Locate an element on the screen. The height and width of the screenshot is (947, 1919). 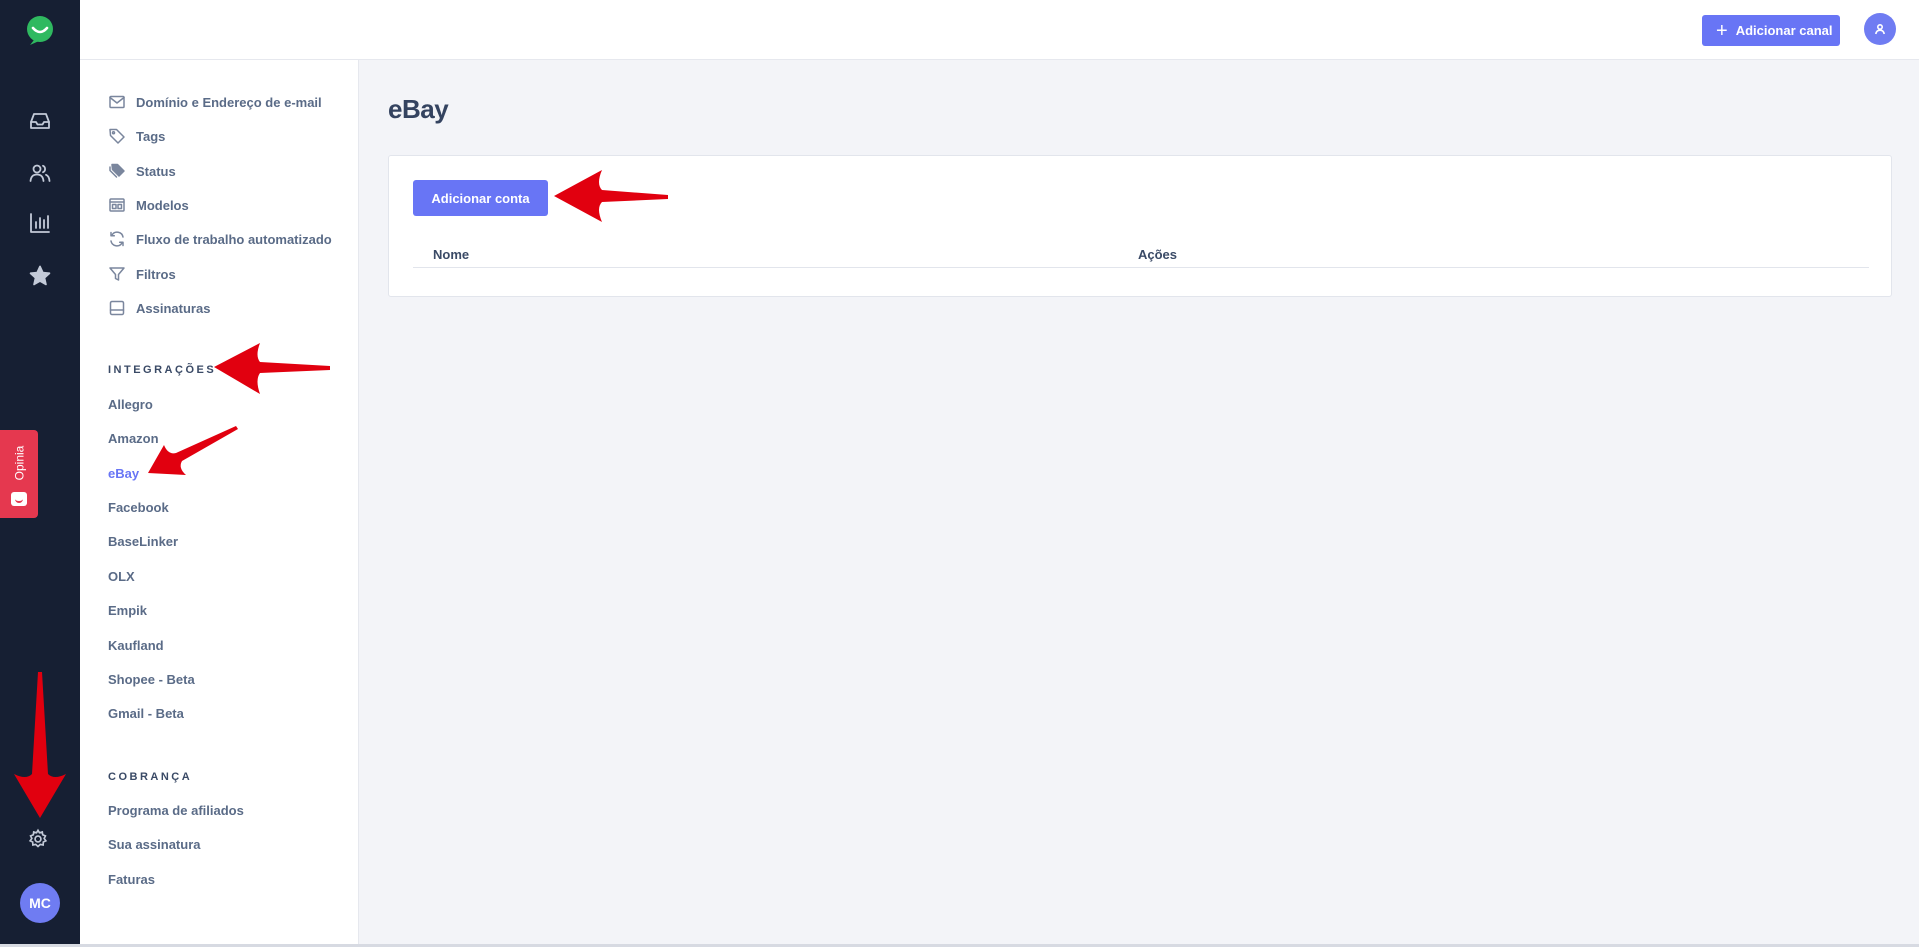
integration-allegro: Allegro is located at coordinates (130, 404).